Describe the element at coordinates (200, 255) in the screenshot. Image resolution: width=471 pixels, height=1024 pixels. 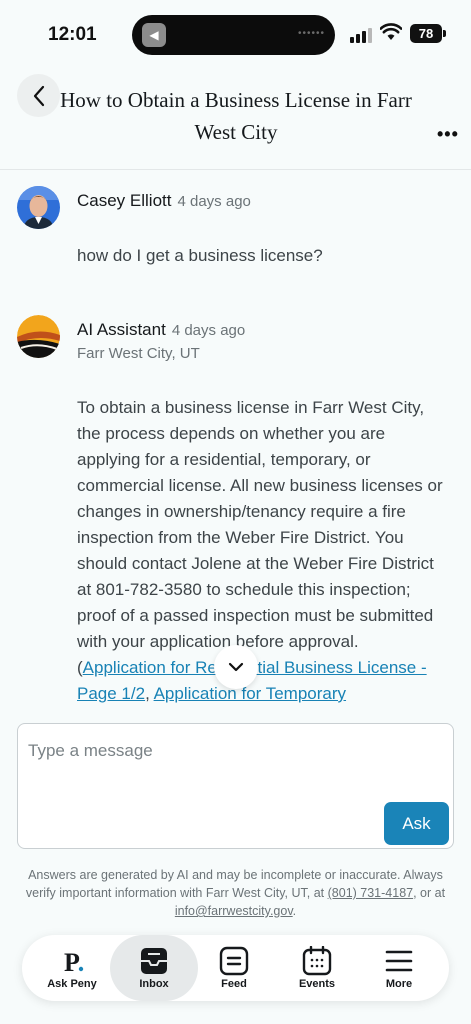
I see `message-text: how do I get a business license?` at that location.